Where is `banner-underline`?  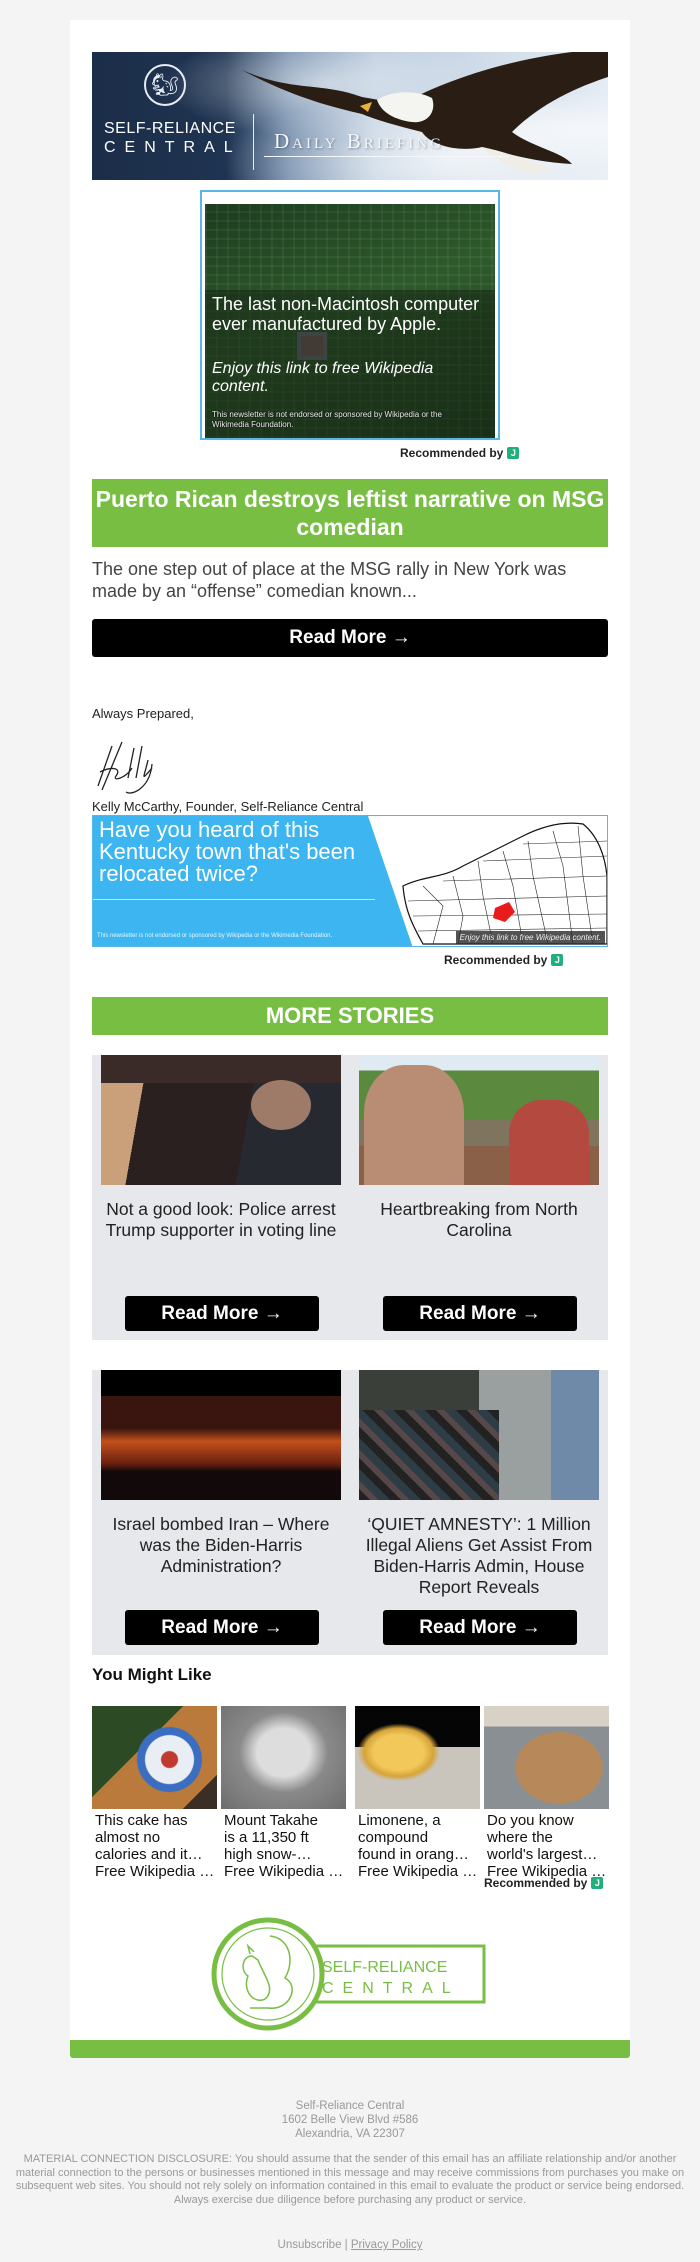
banner-underline is located at coordinates (386, 156).